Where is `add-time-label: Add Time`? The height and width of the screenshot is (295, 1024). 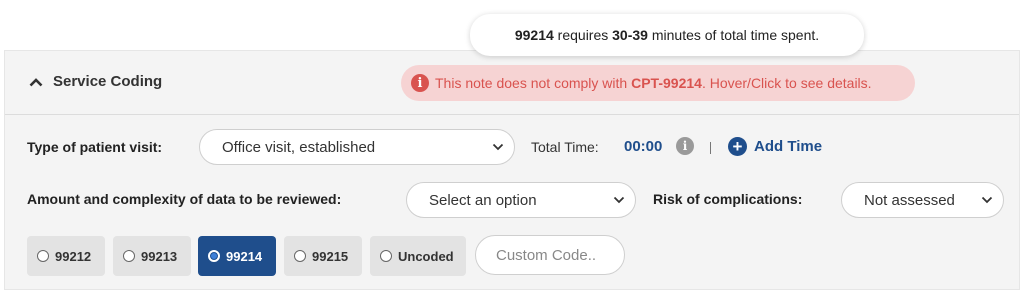 add-time-label: Add Time is located at coordinates (788, 146).